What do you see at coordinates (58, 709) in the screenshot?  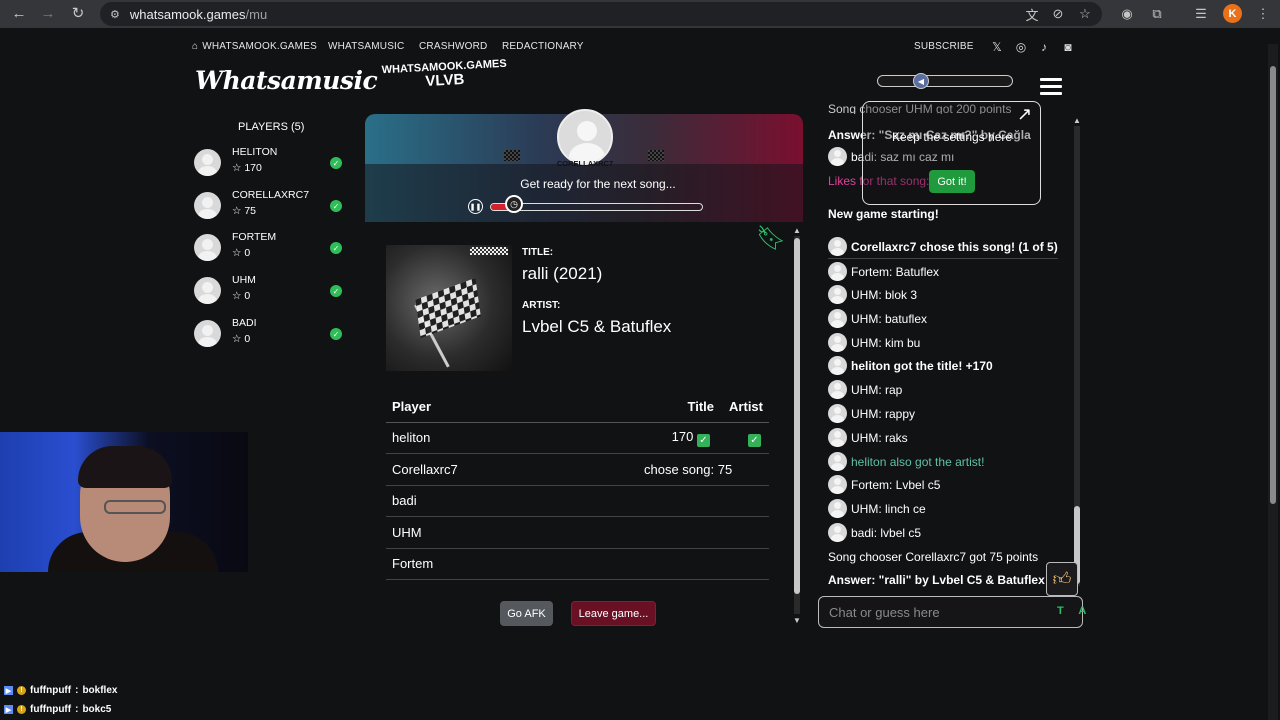 I see `stream-chat-line: ▶! fuffnpuff: bokc5` at bounding box center [58, 709].